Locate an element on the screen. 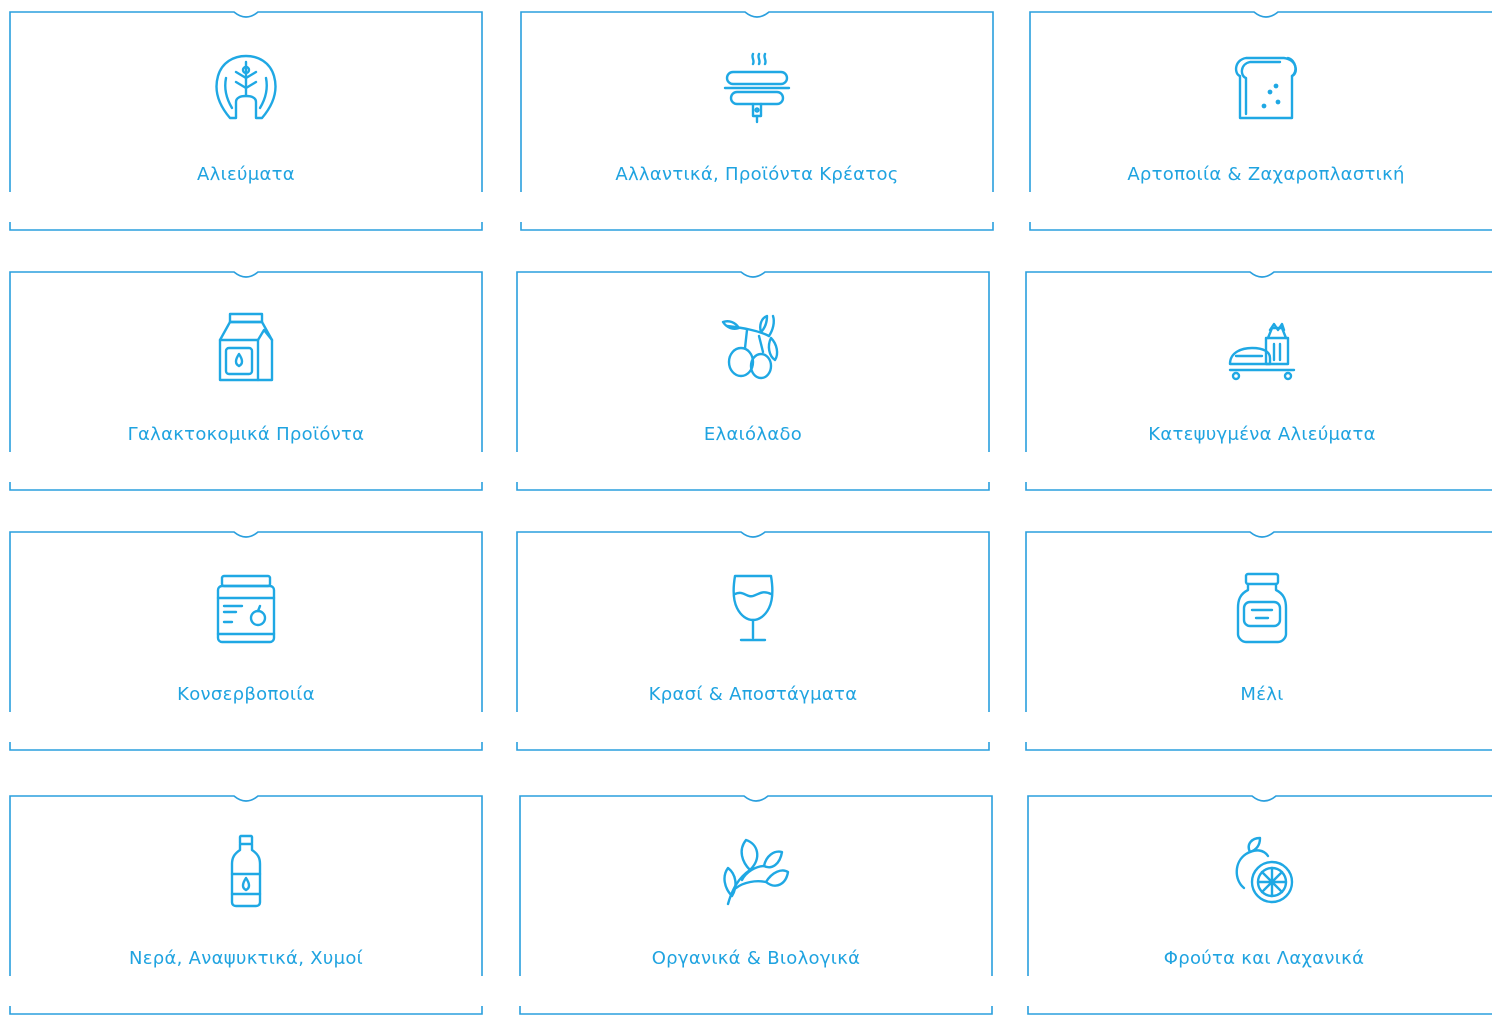  category-card-bakery: Αρτοποιία & Ζαχαροπλαστική is located at coordinates (1260, 121).